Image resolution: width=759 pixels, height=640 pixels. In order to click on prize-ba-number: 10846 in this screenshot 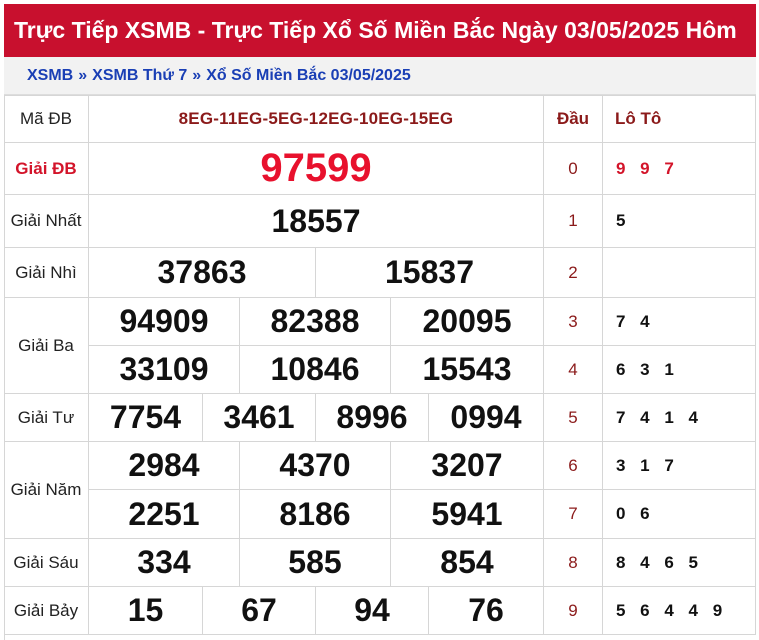, I will do `click(315, 370)`.